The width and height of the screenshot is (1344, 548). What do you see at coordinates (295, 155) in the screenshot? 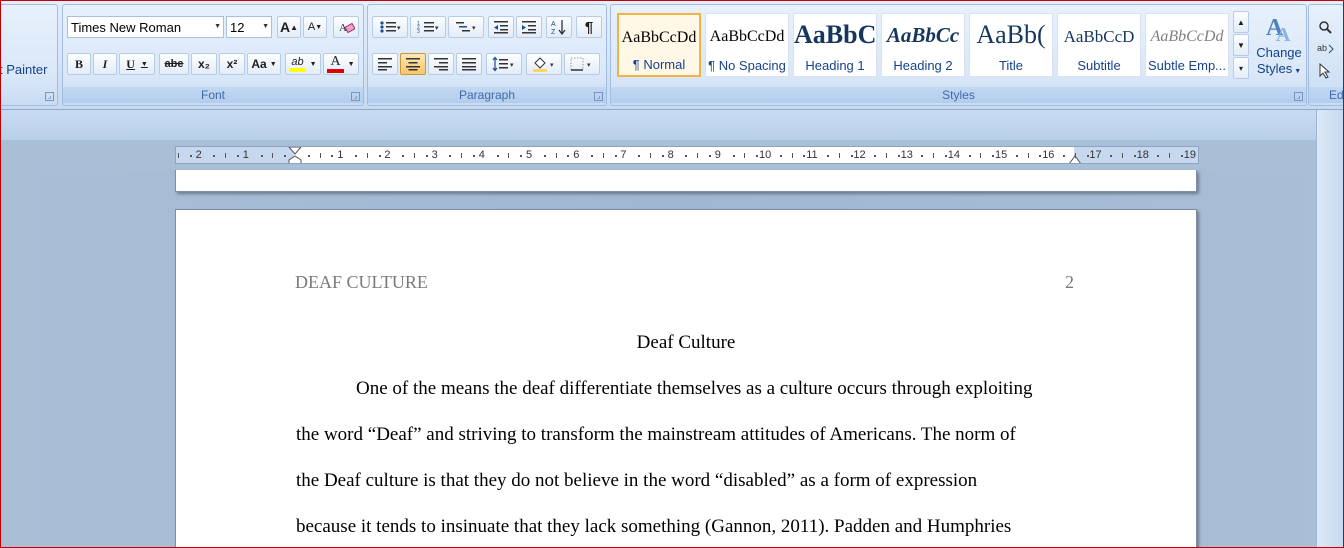
I see `first-line-indent-marker` at bounding box center [295, 155].